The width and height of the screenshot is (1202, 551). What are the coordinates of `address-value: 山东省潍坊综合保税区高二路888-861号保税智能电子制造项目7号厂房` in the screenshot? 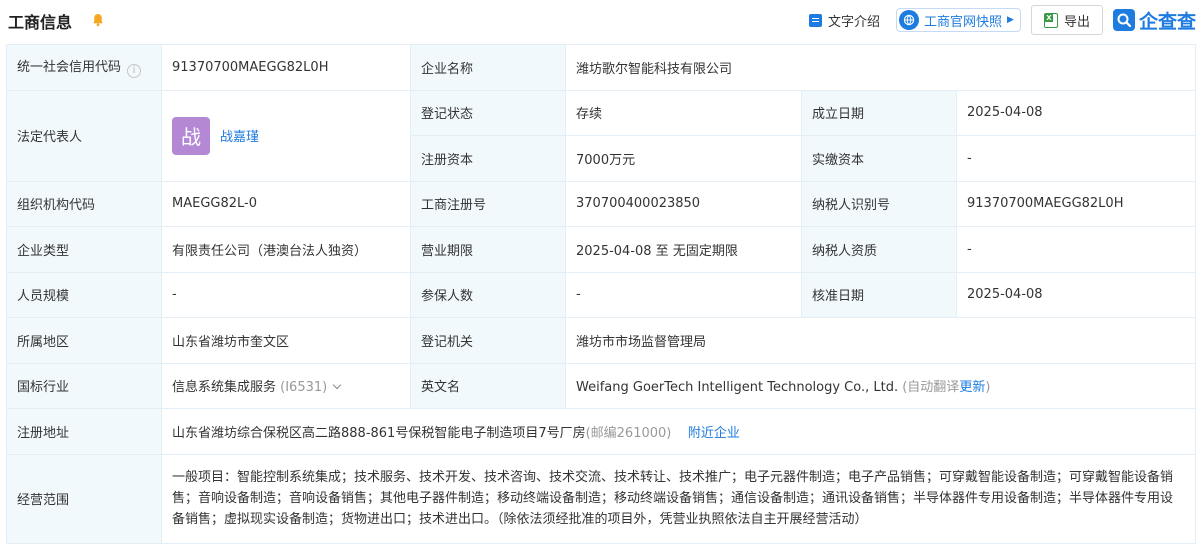 It's located at (379, 433).